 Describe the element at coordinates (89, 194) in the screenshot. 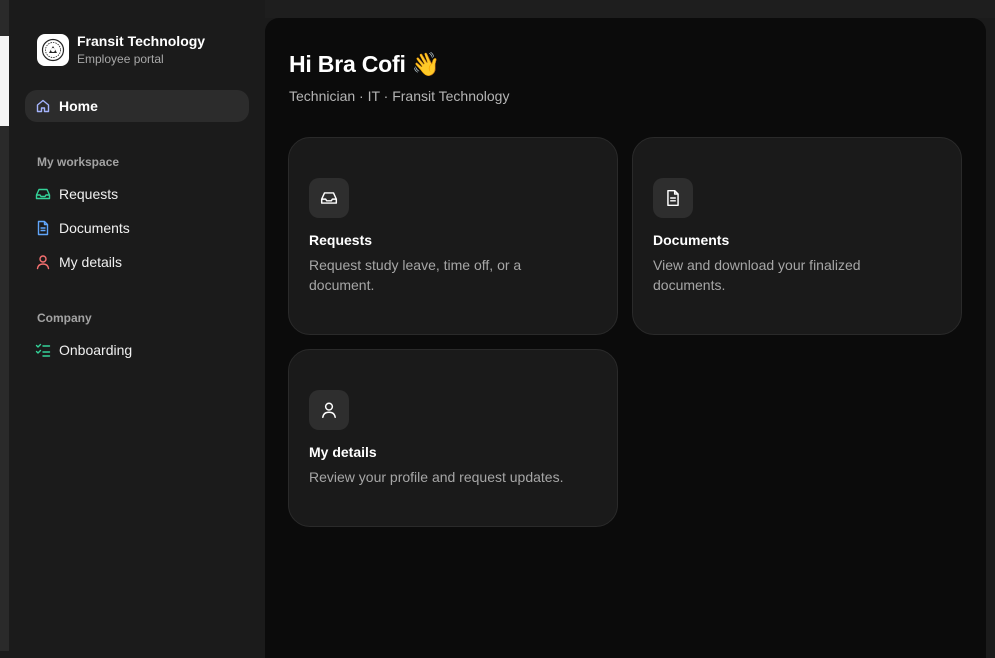

I see `sidebar-item-label: Requests` at that location.